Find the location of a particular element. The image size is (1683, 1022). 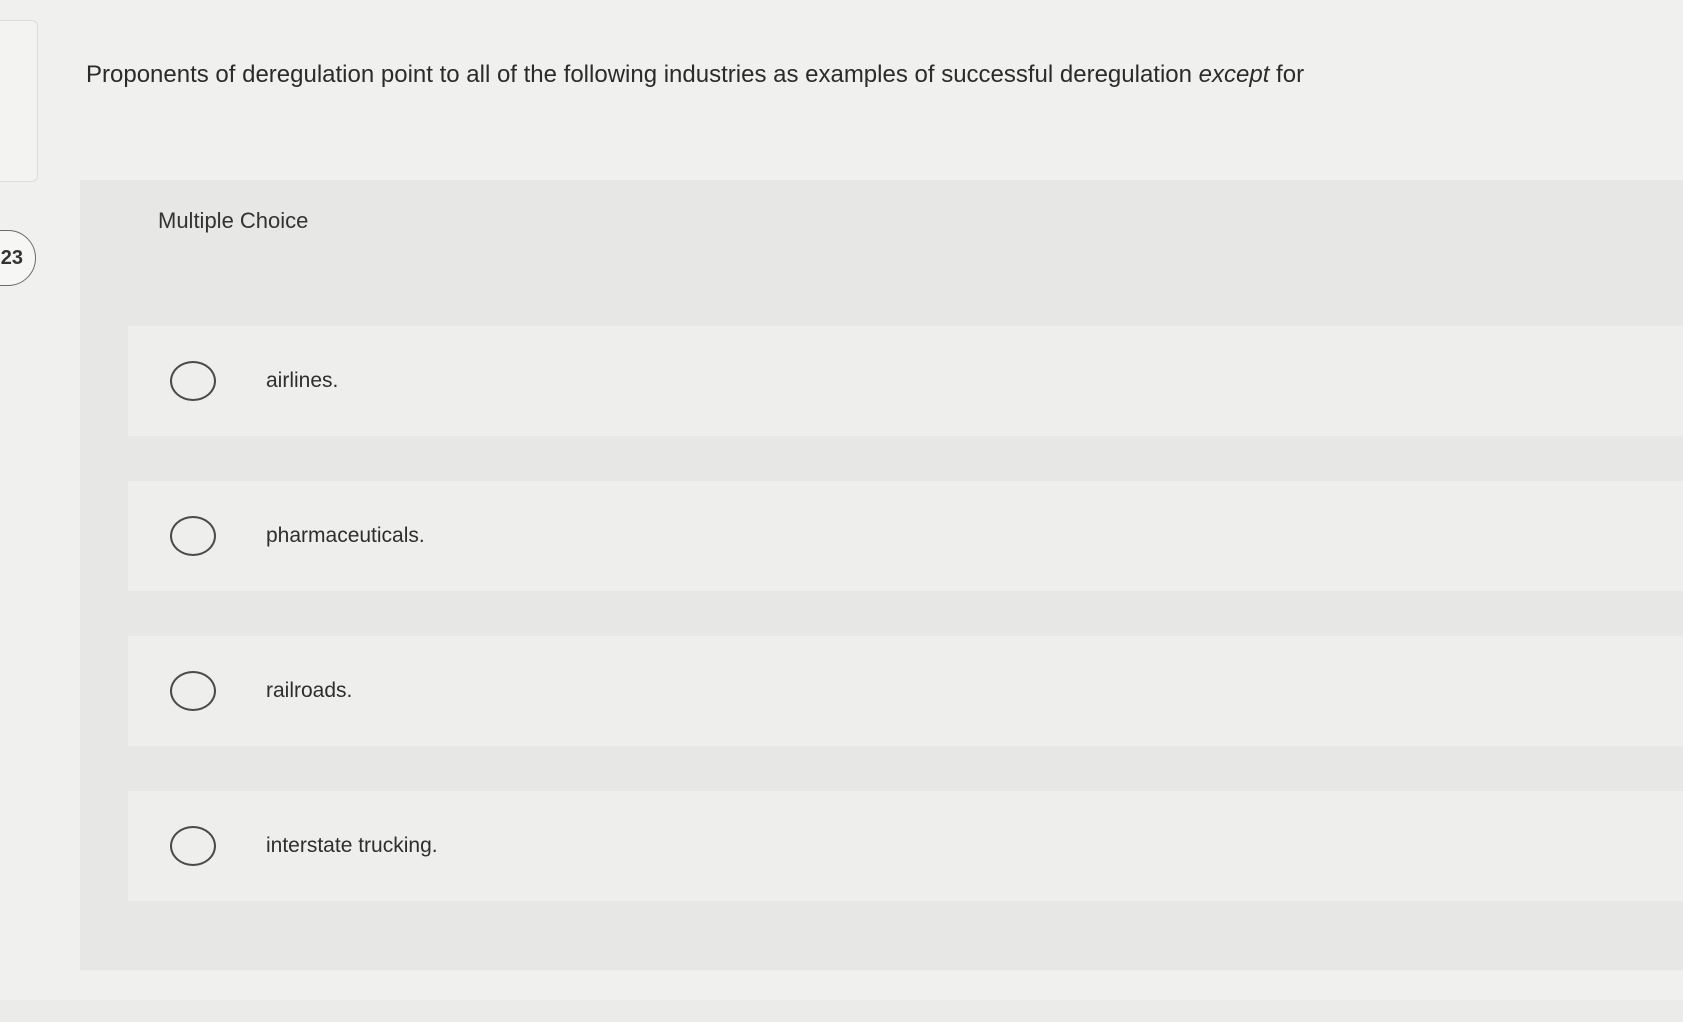

answer-option-label: railroads. is located at coordinates (309, 690).